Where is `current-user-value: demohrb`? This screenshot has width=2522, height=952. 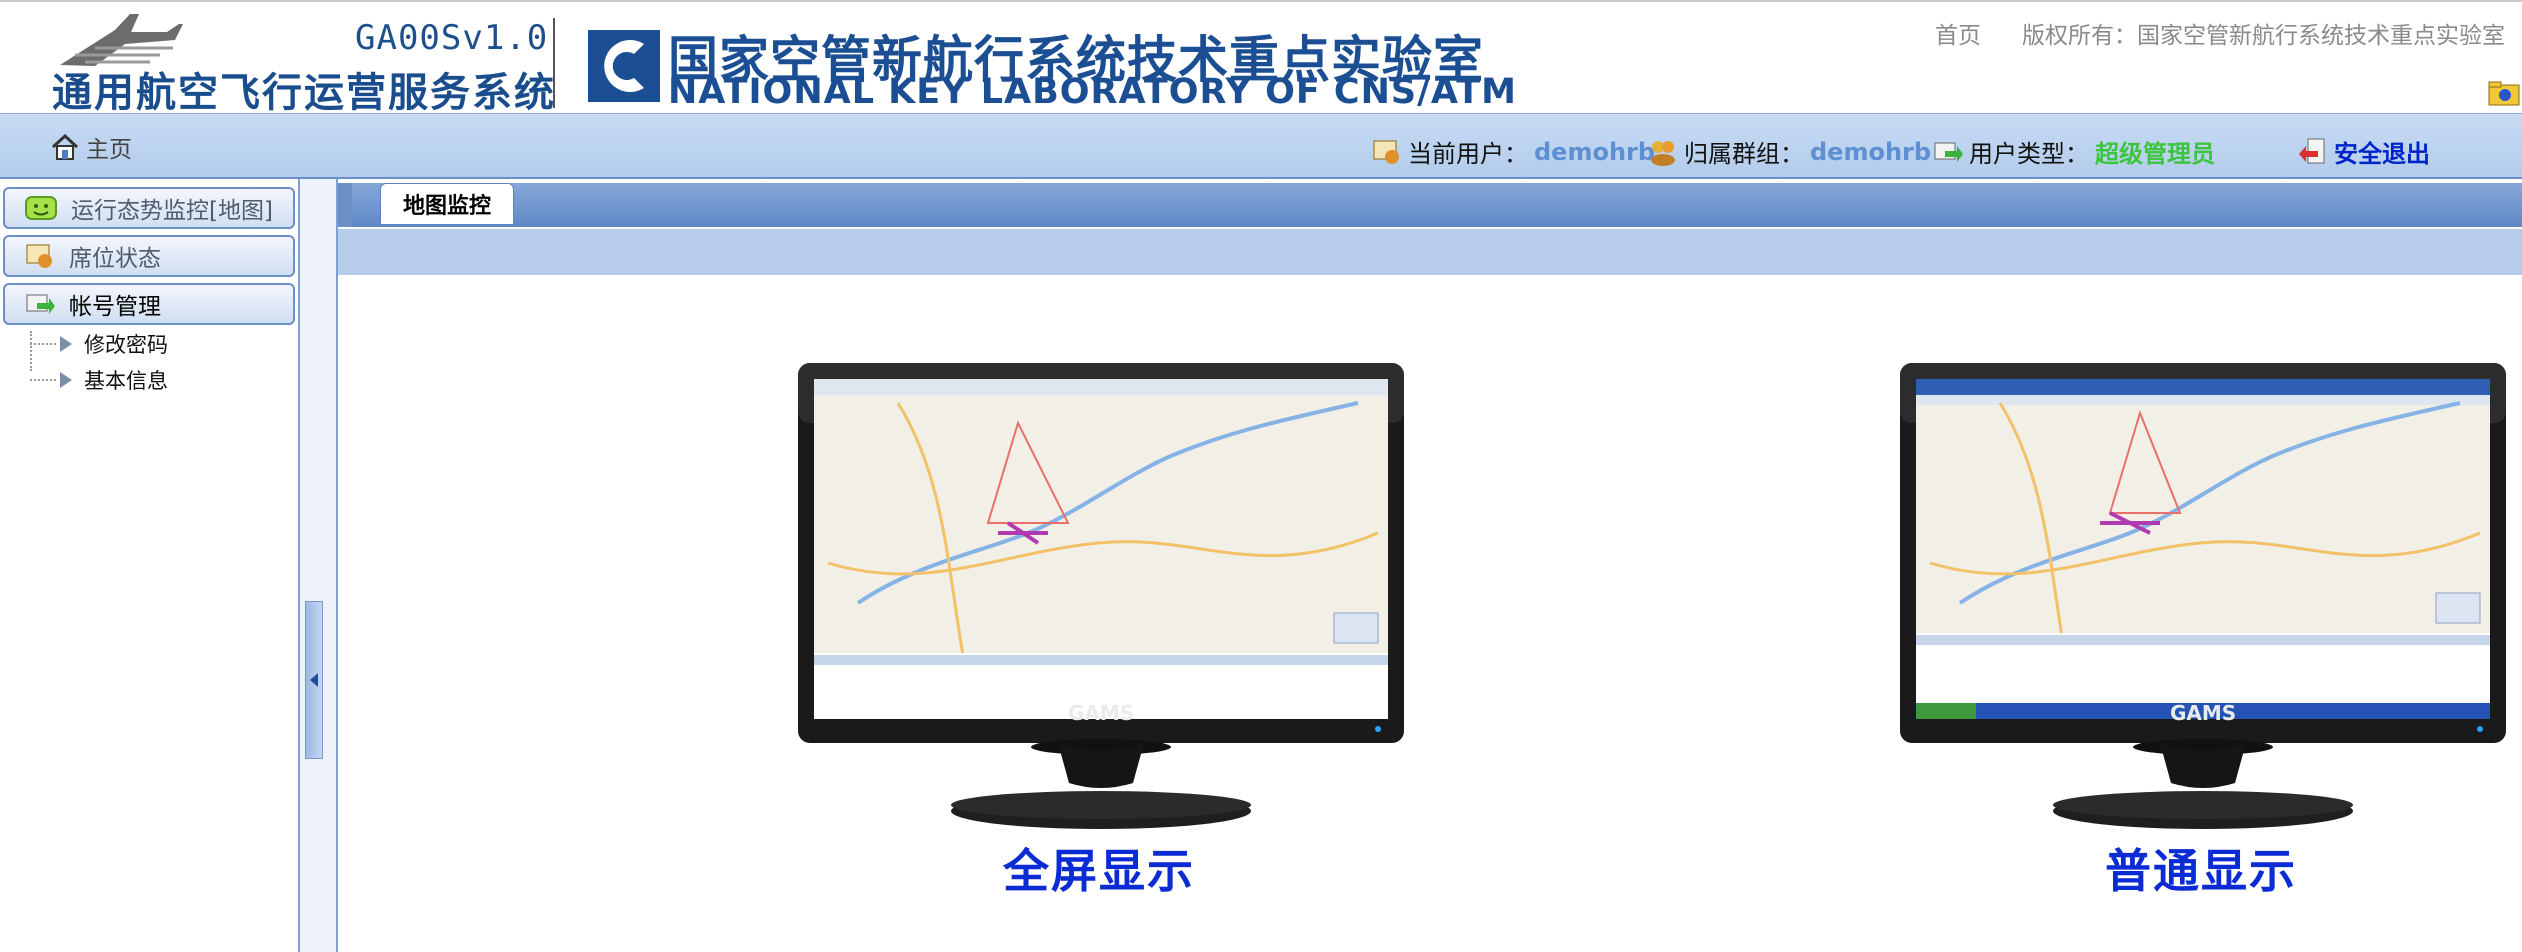 current-user-value: demohrb is located at coordinates (1595, 151).